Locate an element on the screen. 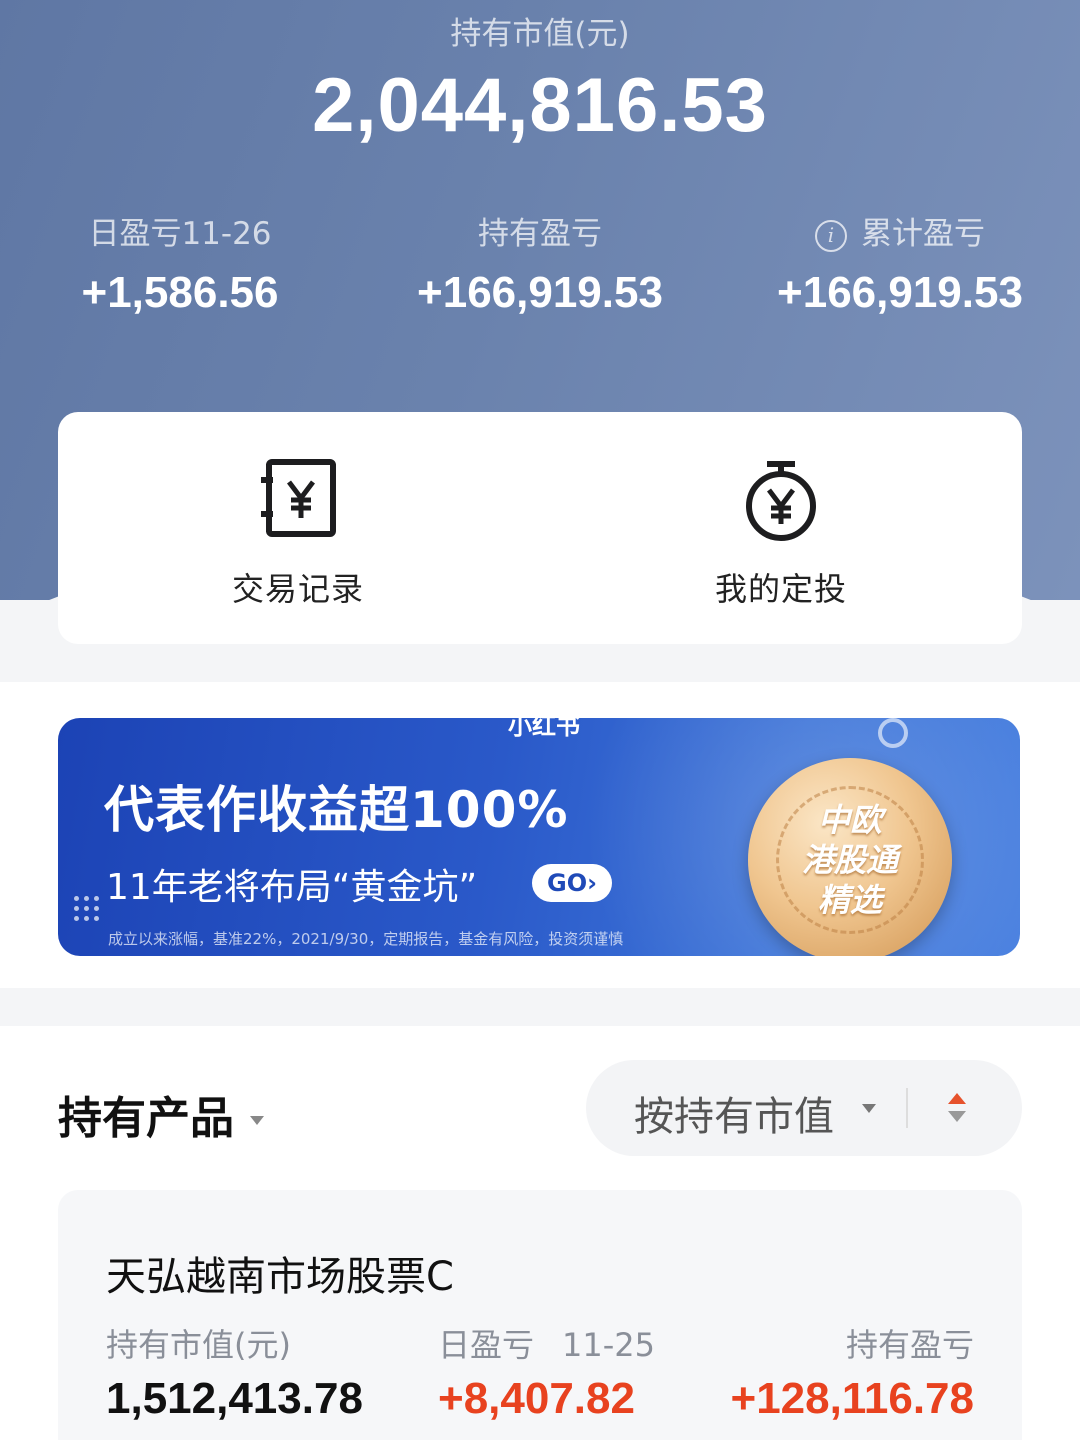  fund-holding-pnl-amount: +128,116.78 is located at coordinates (852, 1398).